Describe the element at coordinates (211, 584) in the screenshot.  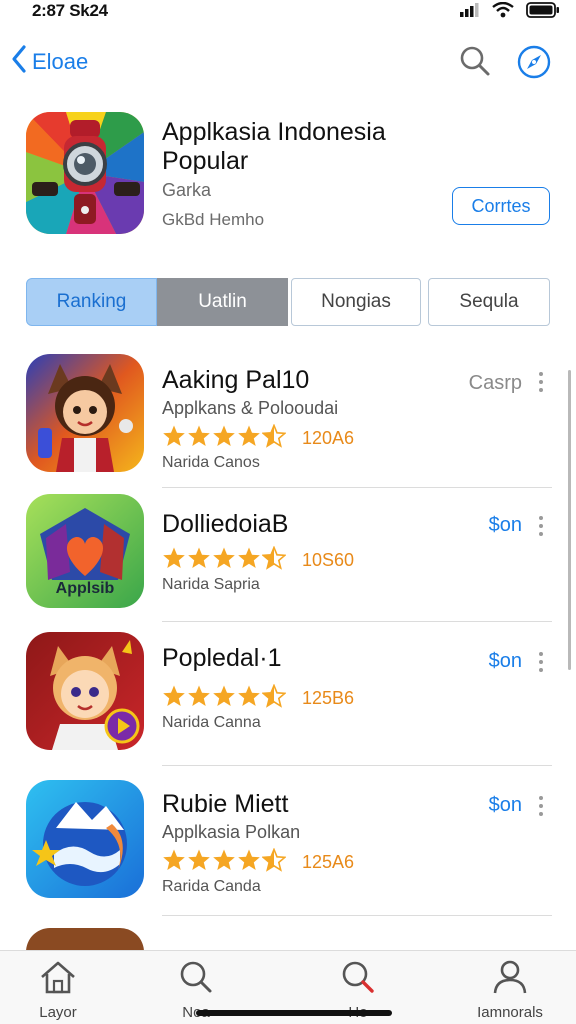
I see `app-developer: Narida Sapria` at that location.